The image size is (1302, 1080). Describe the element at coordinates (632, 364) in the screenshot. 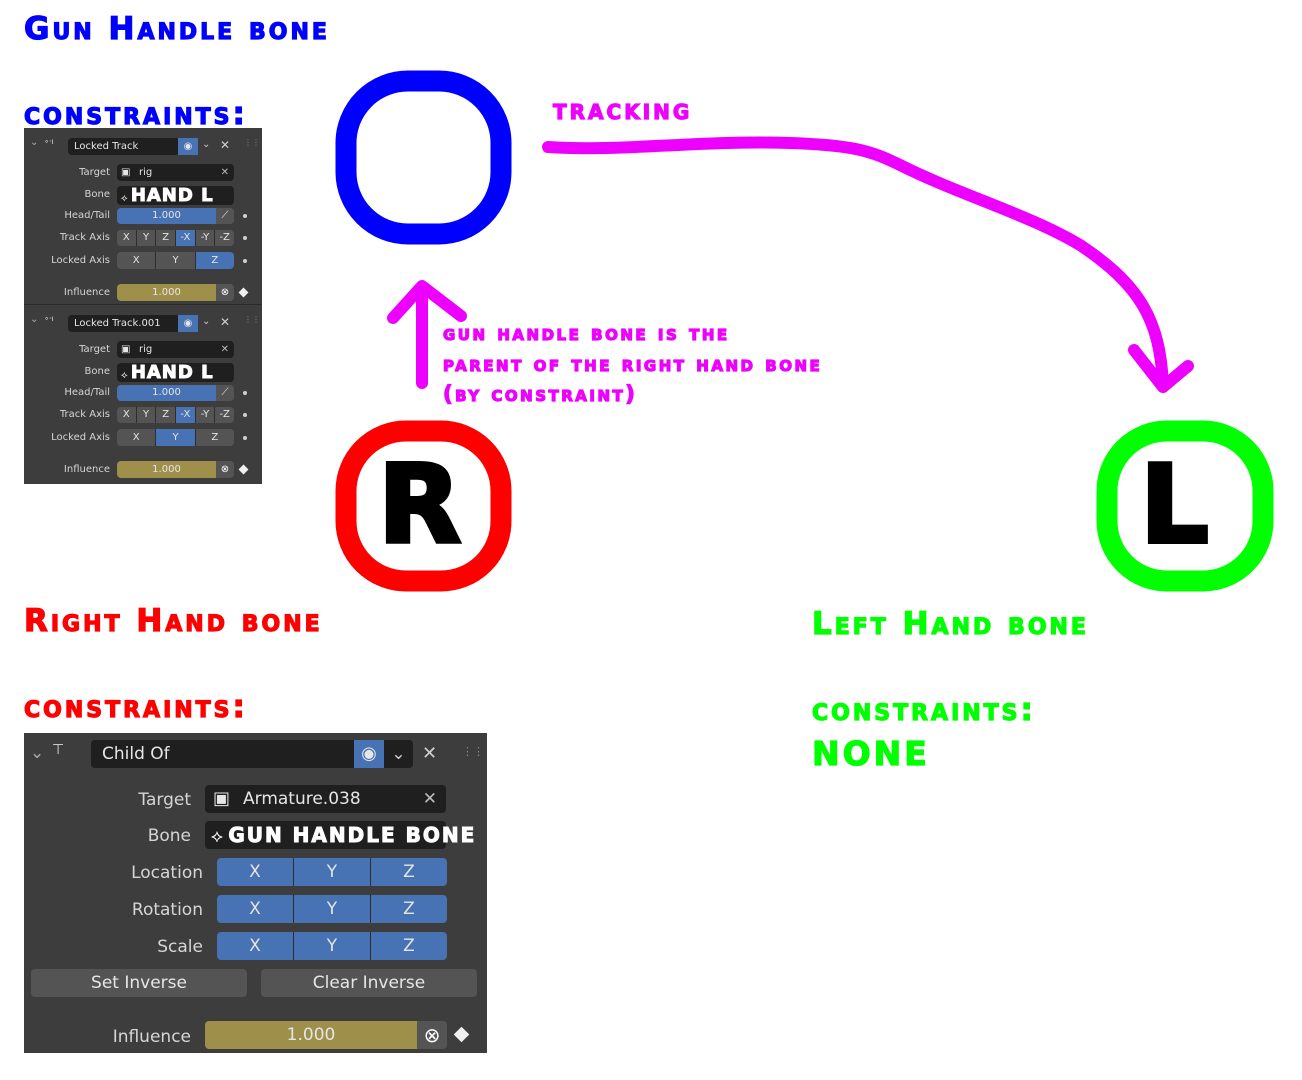

I see `parent-note-line2: parent of the right hand bone` at that location.